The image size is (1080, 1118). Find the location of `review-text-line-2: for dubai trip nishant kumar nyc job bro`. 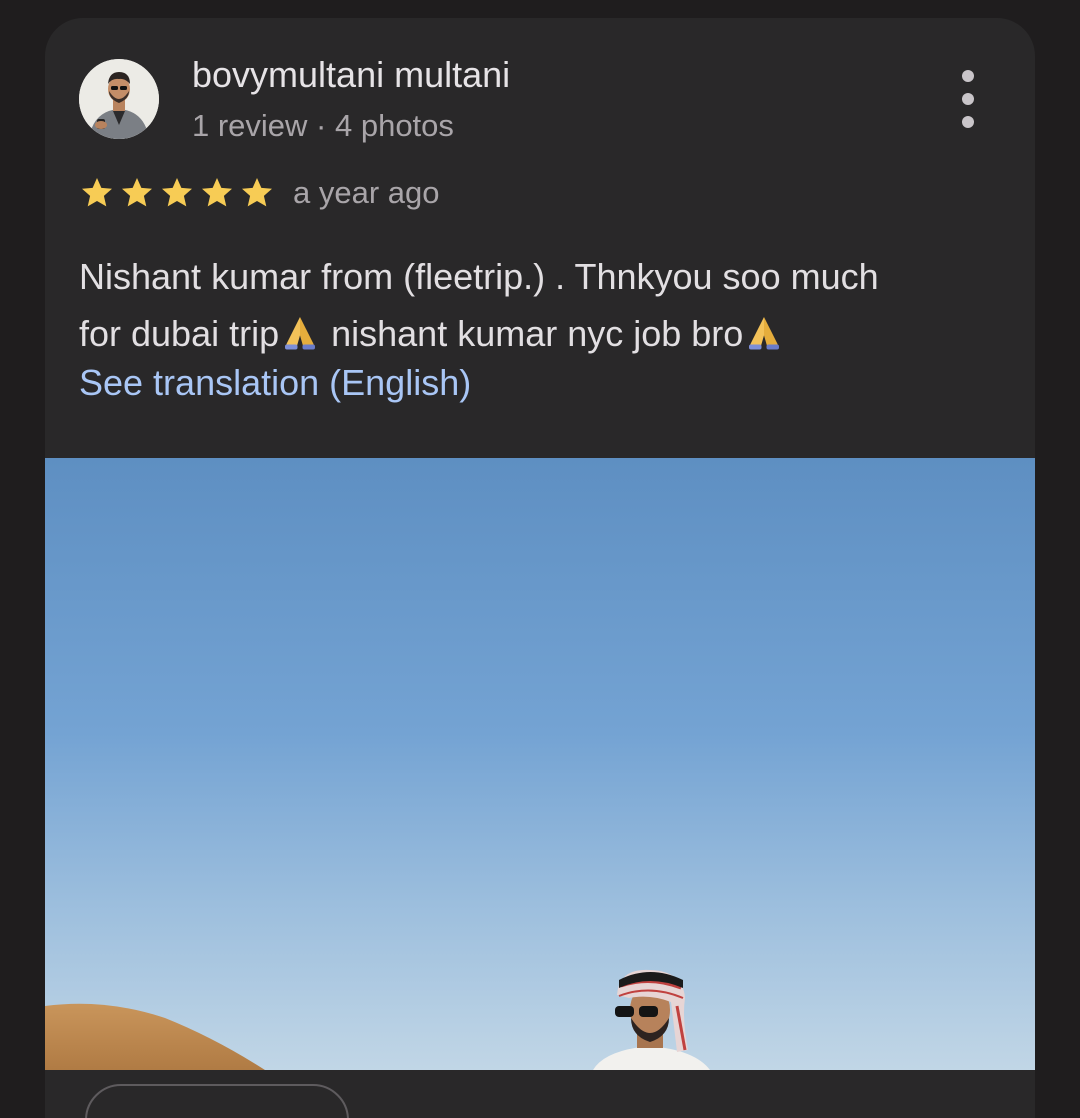

review-text-line-2: for dubai trip nishant kumar nyc job bro is located at coordinates (544, 333).